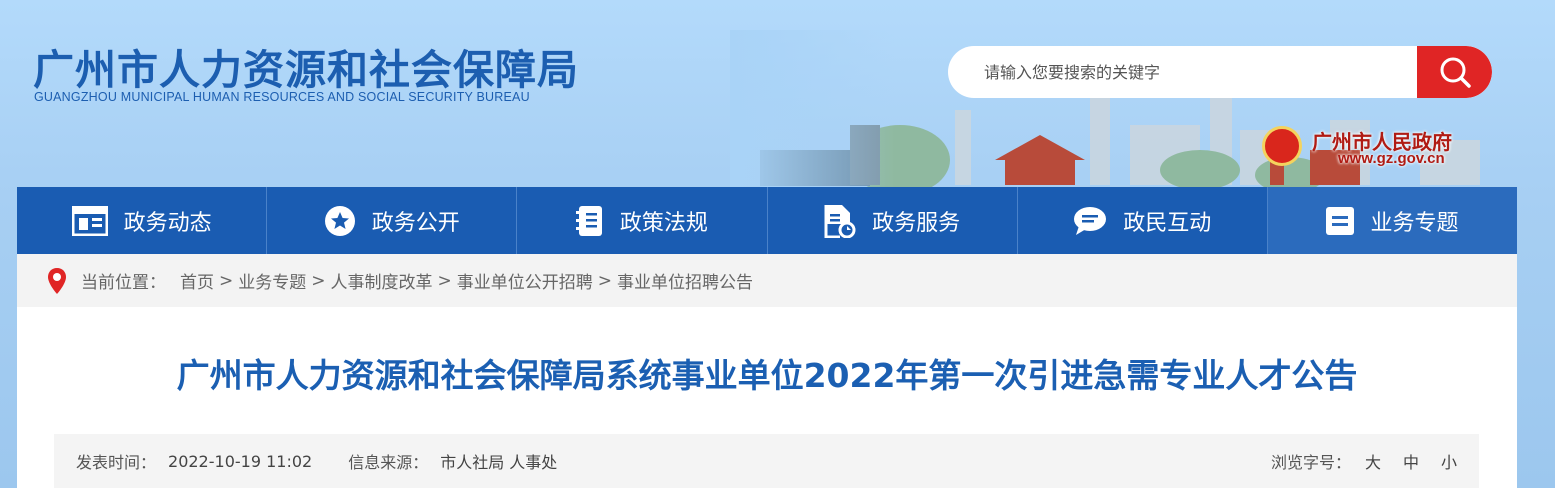  Describe the element at coordinates (123, 283) in the screenshot. I see `breadcrumb-prefix: 当前位置：` at that location.